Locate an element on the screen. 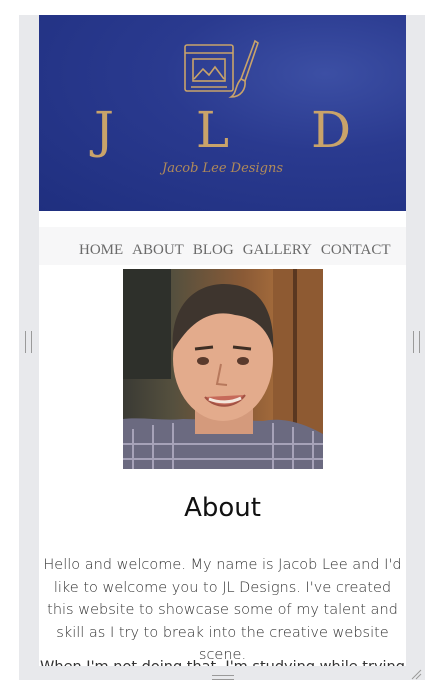 The width and height of the screenshot is (443, 680). resize-handle-left-icon is located at coordinates (28, 342).